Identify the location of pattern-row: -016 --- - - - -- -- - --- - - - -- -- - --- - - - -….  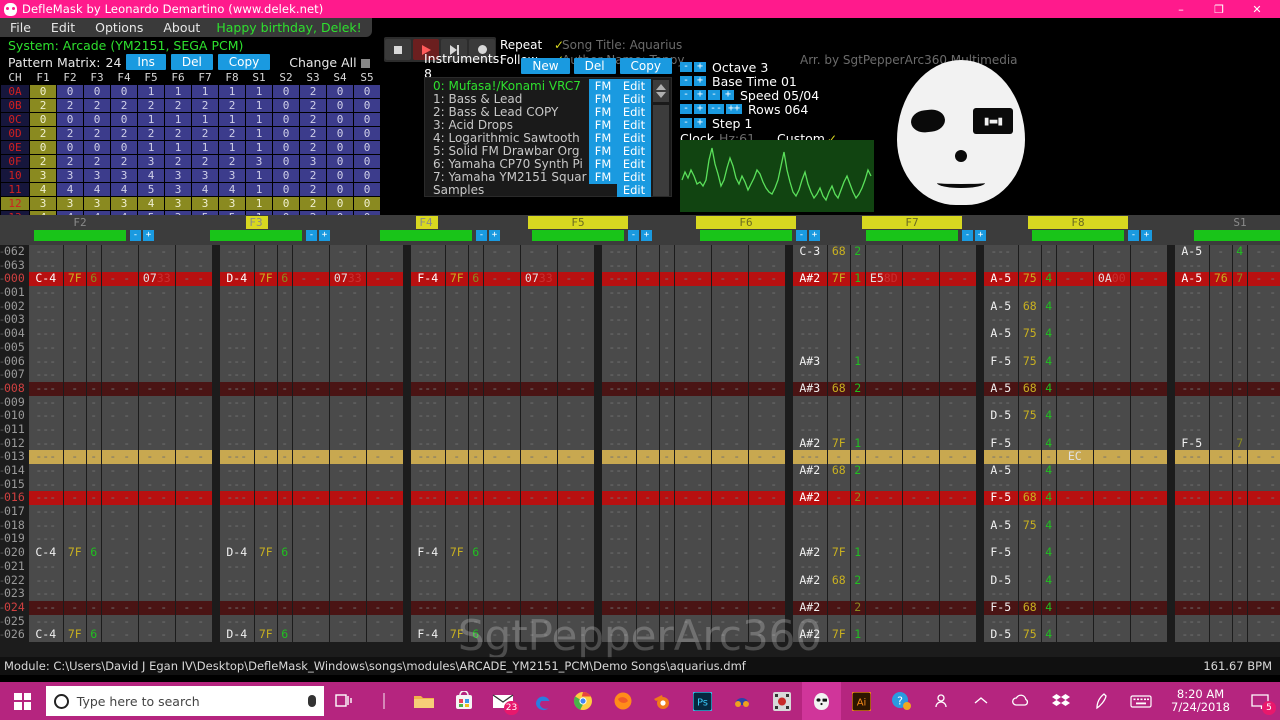
(640, 498).